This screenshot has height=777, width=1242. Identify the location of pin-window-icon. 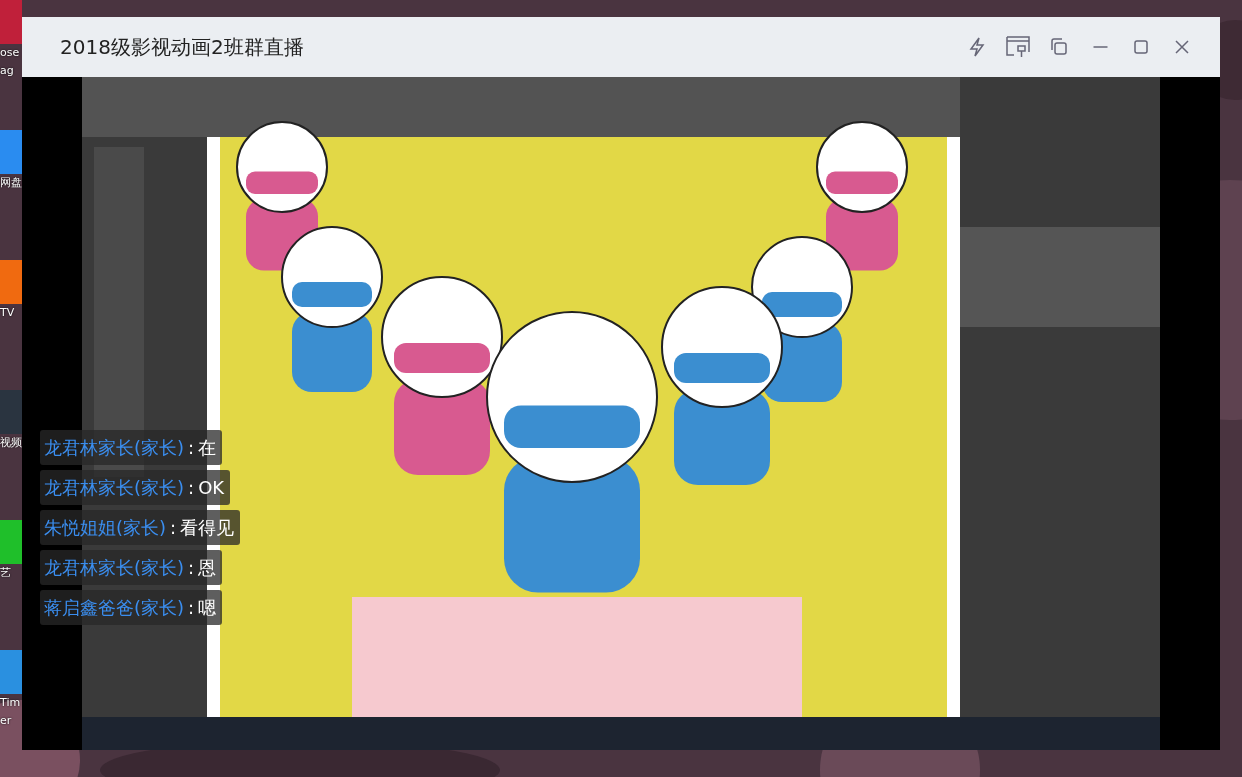
(1018, 47).